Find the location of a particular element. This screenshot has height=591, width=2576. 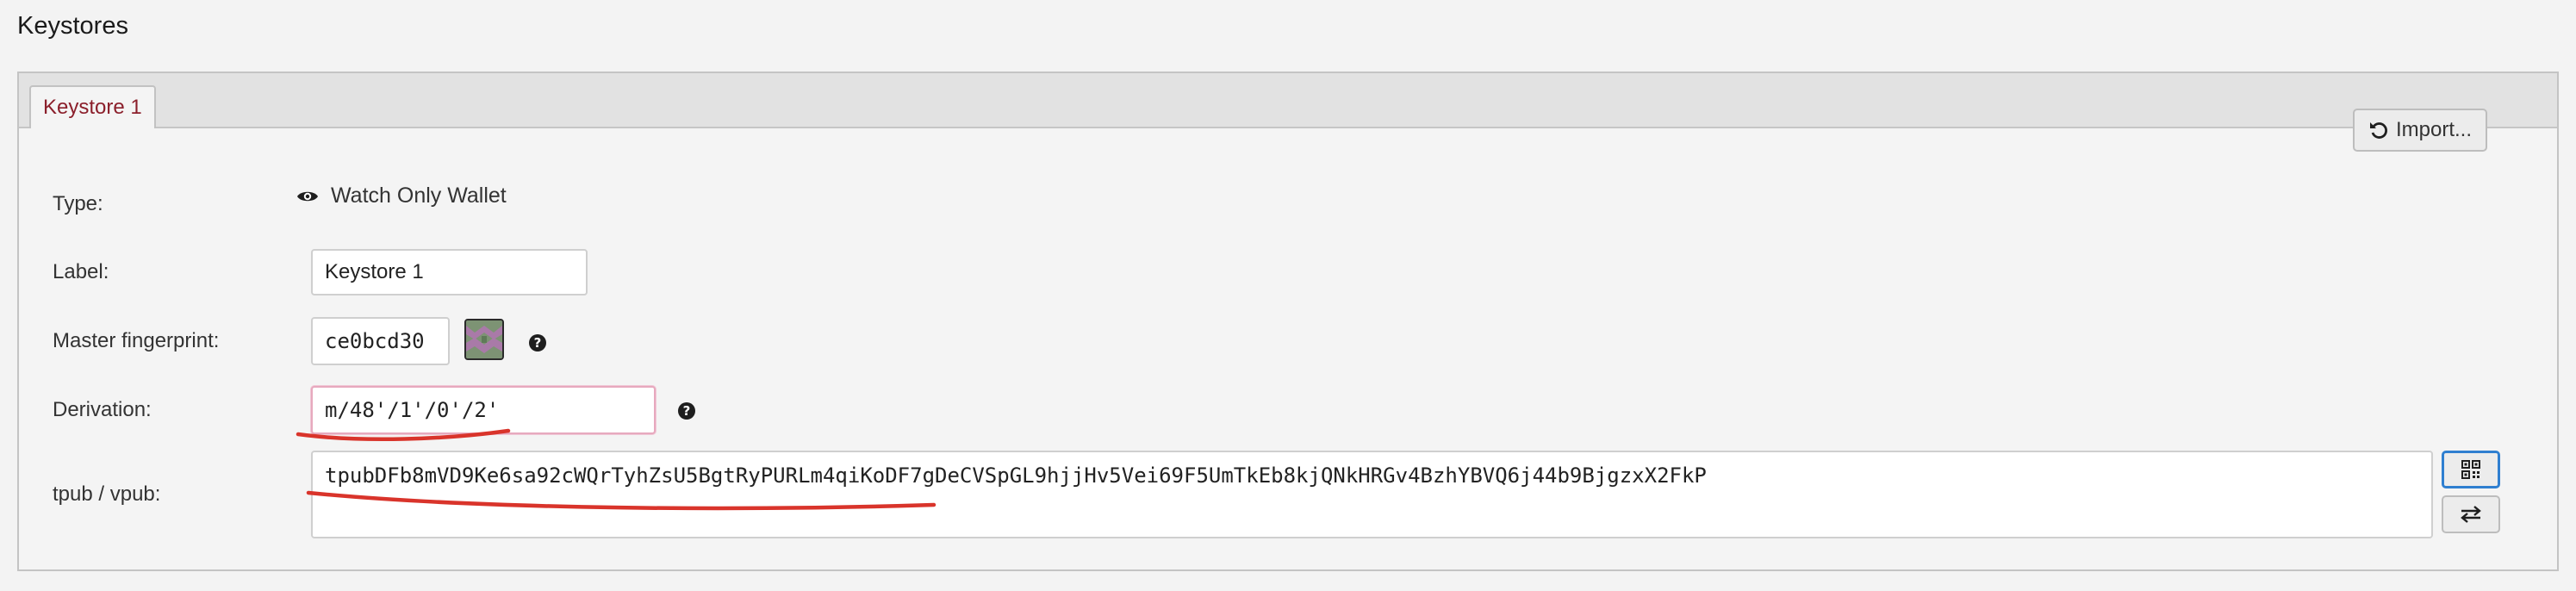

fingerprint-identicon is located at coordinates (484, 339).